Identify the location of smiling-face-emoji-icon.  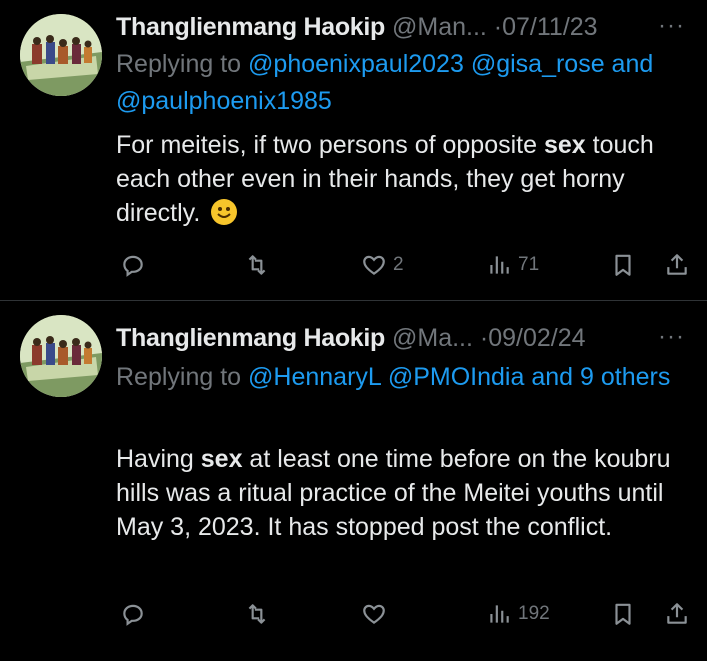
(224, 212).